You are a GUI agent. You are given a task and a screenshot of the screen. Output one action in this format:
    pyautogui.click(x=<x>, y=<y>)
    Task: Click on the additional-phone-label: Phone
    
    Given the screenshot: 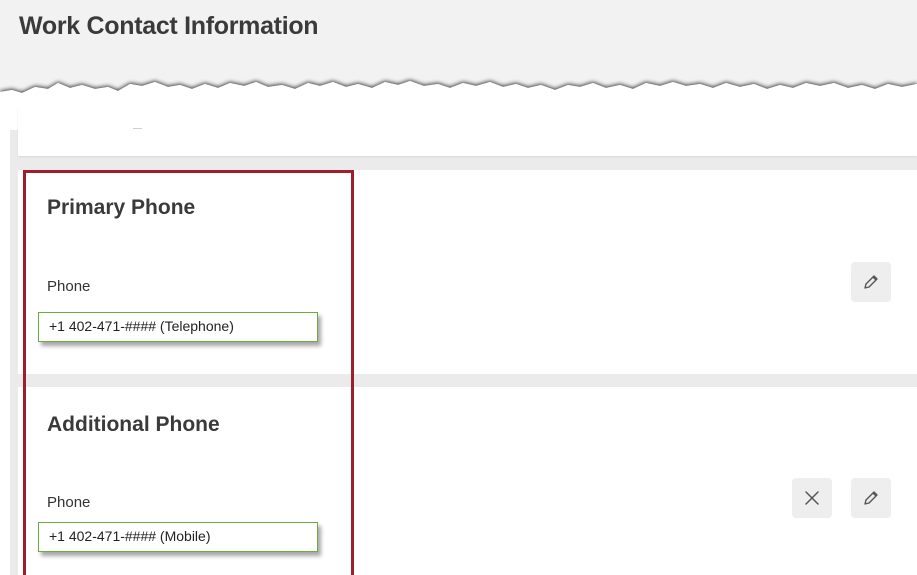 What is the action you would take?
    pyautogui.click(x=69, y=502)
    